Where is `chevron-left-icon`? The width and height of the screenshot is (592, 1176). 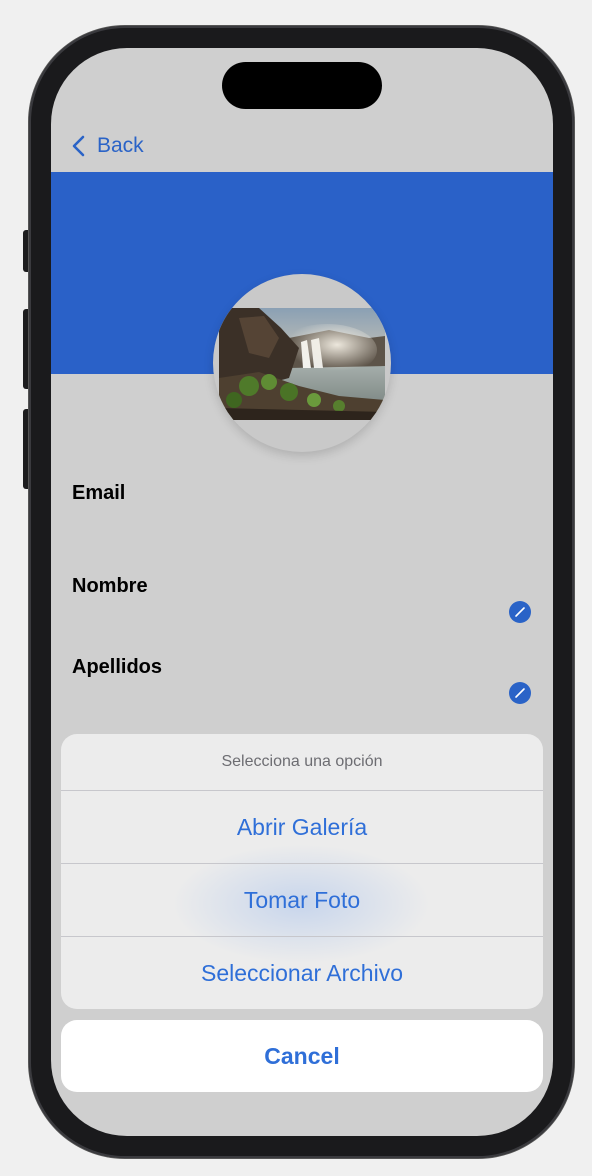
chevron-left-icon is located at coordinates (78, 146).